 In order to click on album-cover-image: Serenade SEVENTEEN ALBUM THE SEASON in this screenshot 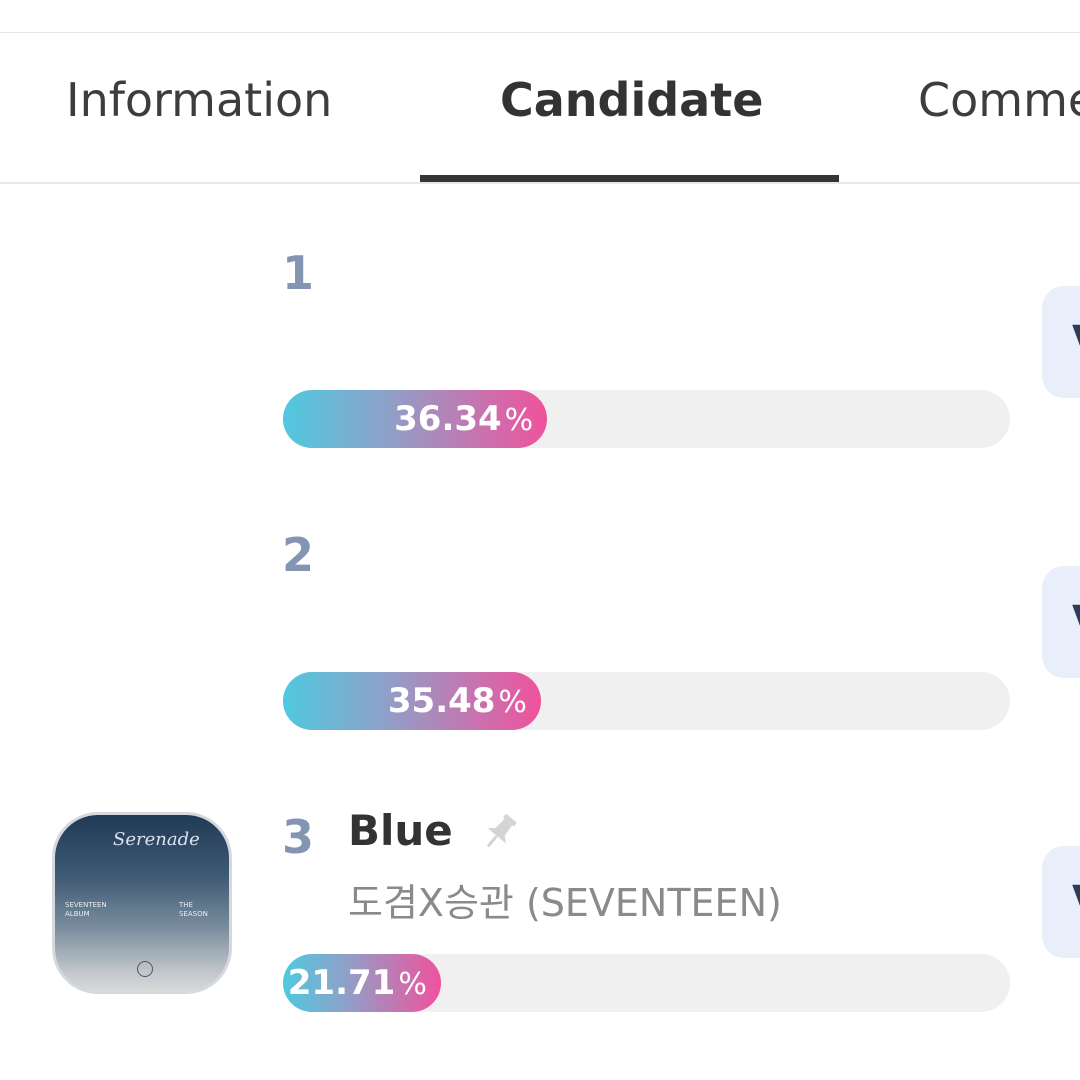, I will do `click(142, 903)`.